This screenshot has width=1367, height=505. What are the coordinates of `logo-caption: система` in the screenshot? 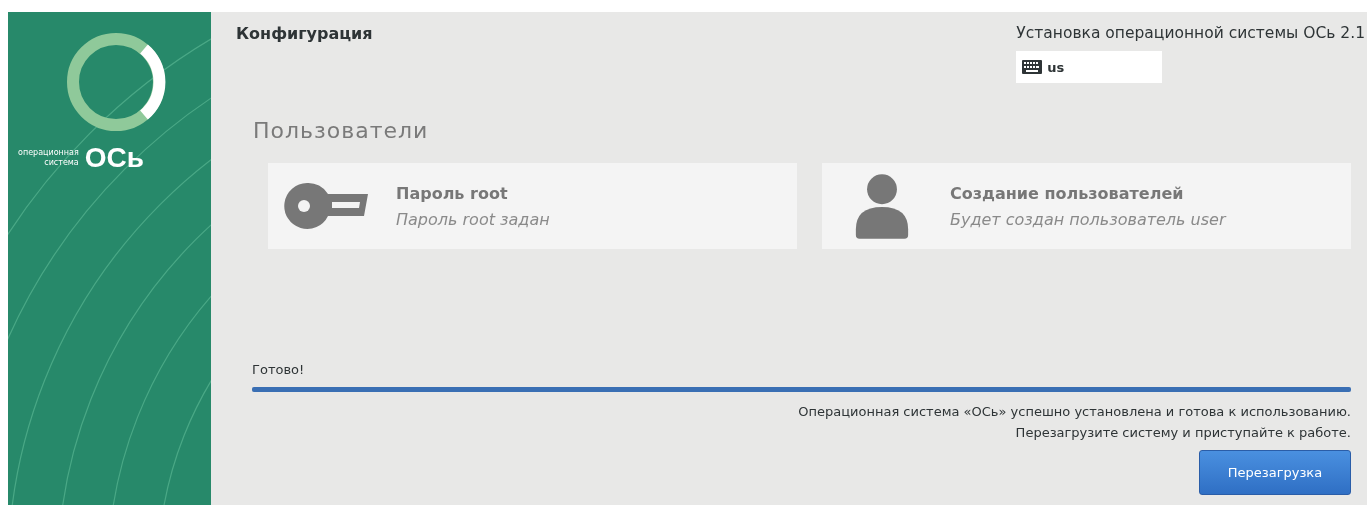 It's located at (61, 163).